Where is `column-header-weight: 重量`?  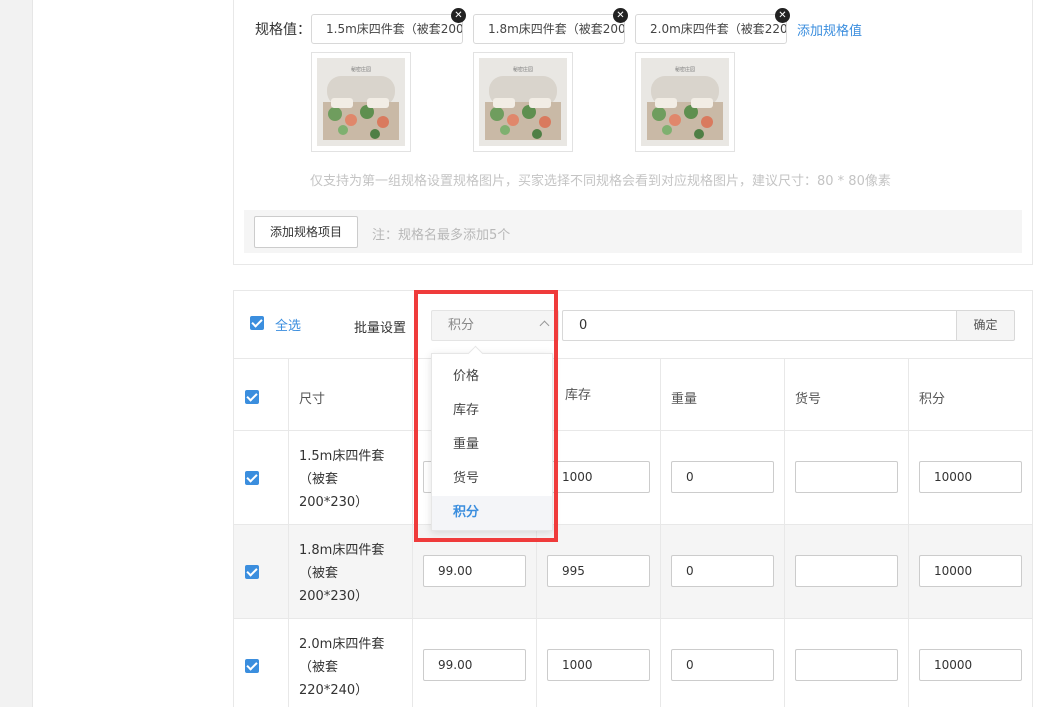 column-header-weight: 重量 is located at coordinates (684, 399).